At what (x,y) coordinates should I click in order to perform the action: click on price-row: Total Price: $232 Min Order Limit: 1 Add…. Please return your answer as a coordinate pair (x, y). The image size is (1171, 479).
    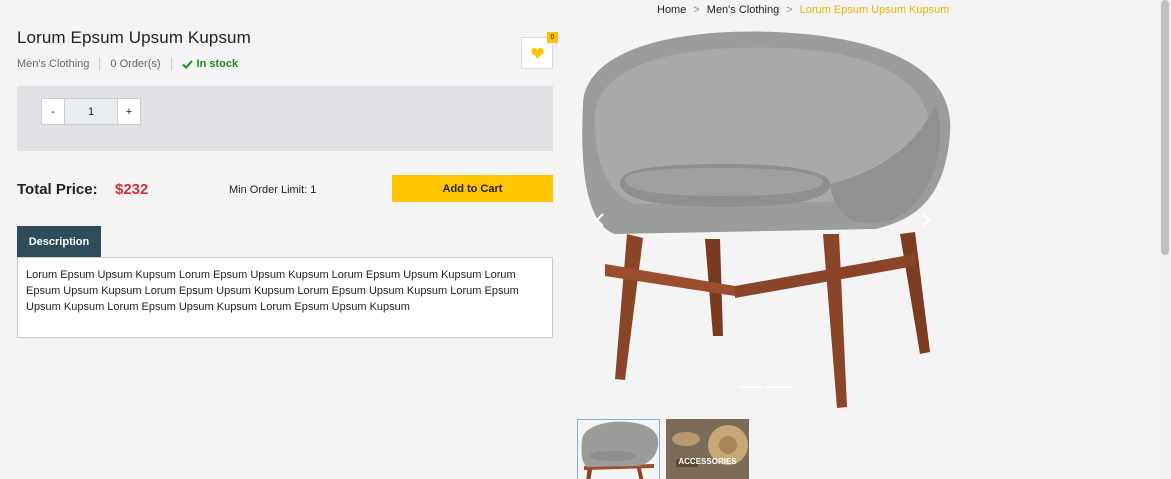
    Looking at the image, I should click on (285, 189).